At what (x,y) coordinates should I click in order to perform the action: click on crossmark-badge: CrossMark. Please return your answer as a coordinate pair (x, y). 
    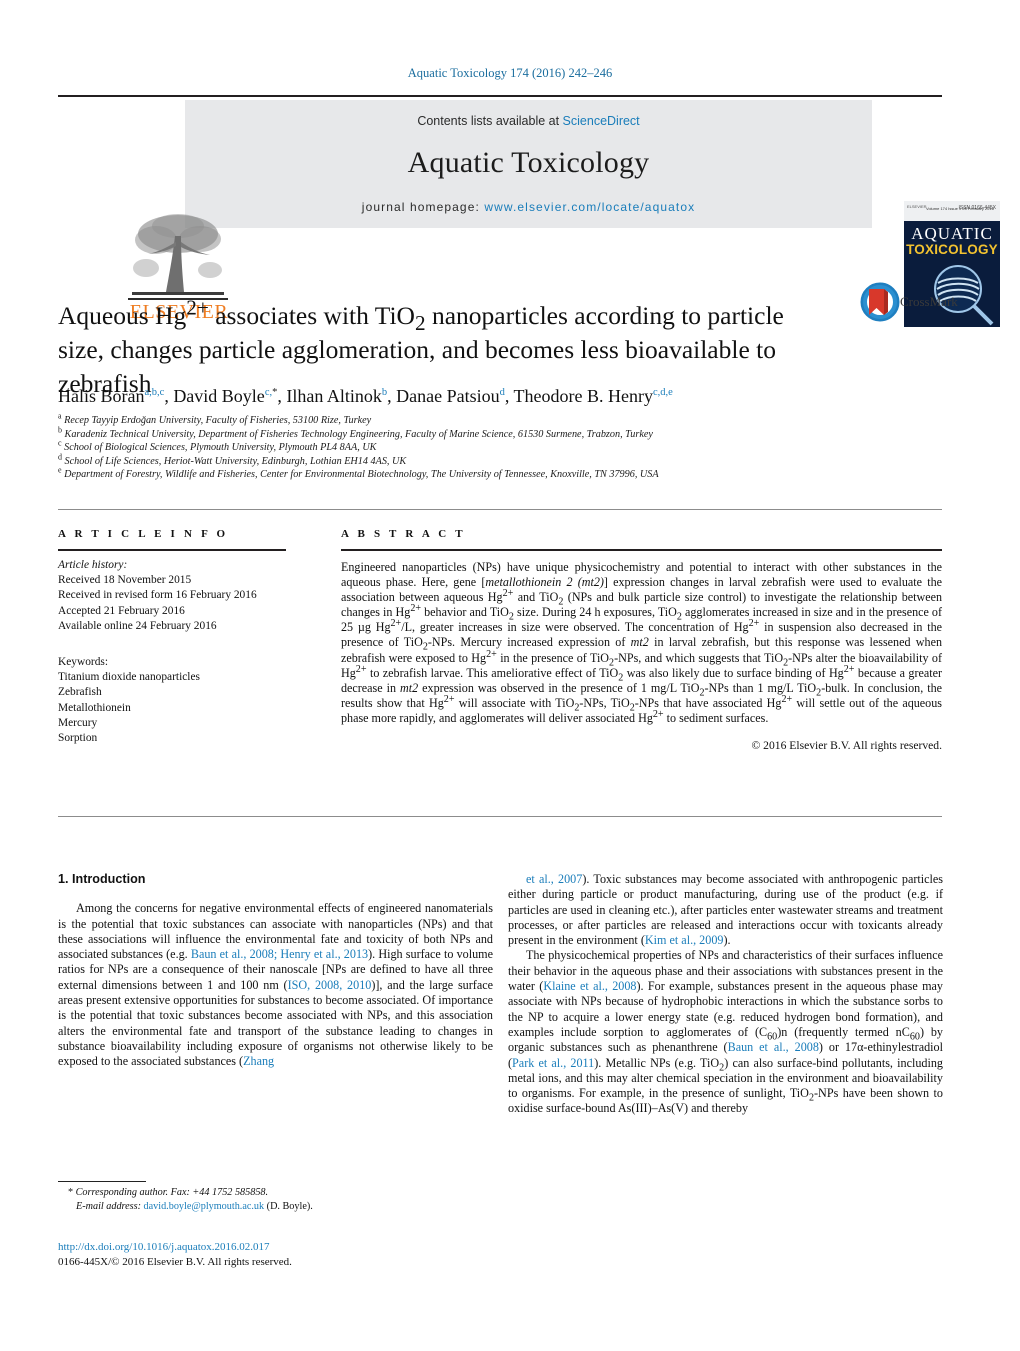
    Looking at the image, I should click on (909, 304).